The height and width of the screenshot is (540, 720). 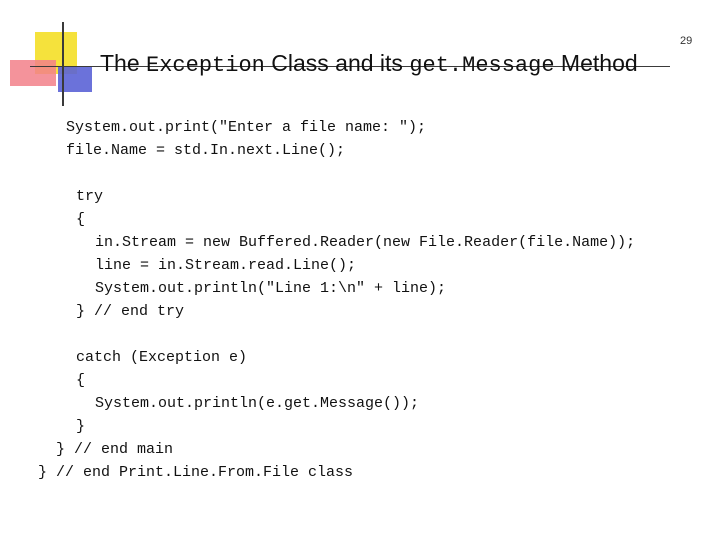 I want to click on code-line: file.Name = std.In.next.Line();, so click(x=206, y=150).